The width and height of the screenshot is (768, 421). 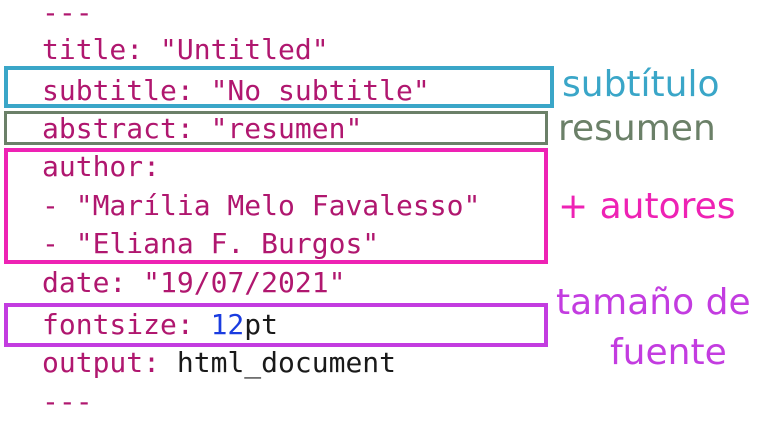 I want to click on yaml-output-line: output: html_document, so click(x=219, y=363).